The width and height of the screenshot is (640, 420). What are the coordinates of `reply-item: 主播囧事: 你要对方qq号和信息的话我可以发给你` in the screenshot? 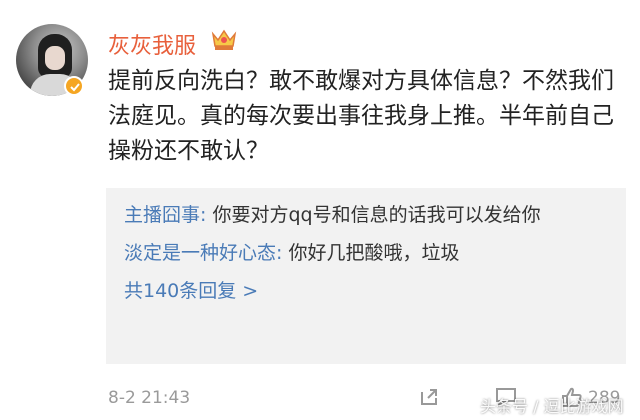 It's located at (368, 215).